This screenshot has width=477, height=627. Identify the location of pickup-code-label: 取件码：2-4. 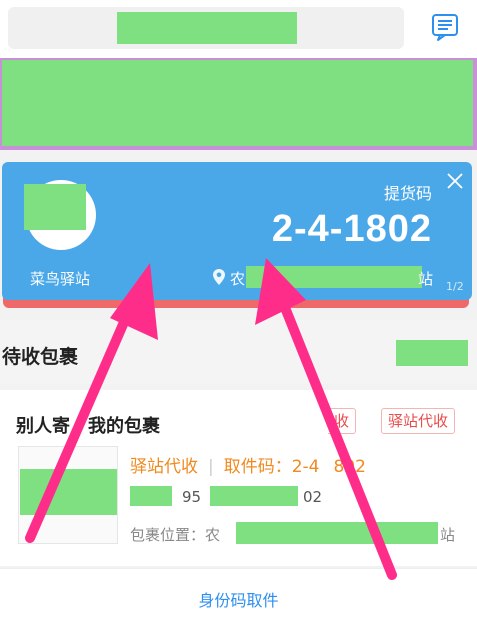
(271, 467).